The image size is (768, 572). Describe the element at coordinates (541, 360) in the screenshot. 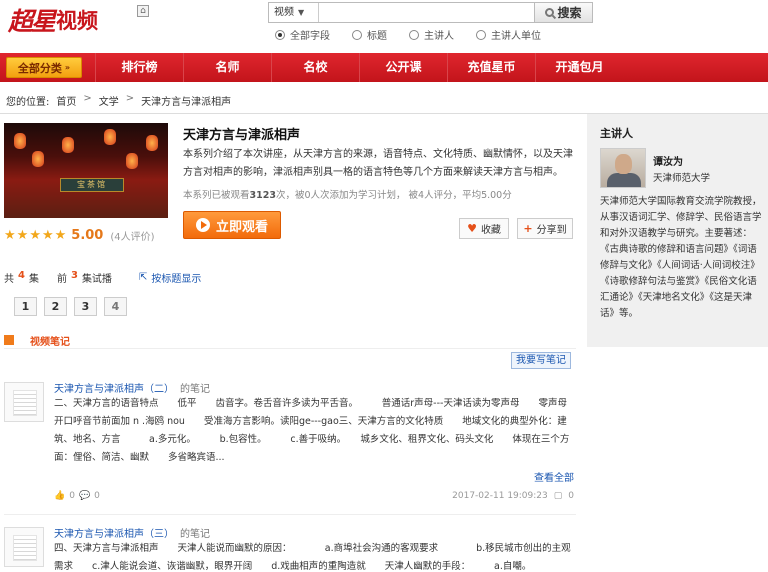

I see `write-note-button: 我要写笔记` at that location.